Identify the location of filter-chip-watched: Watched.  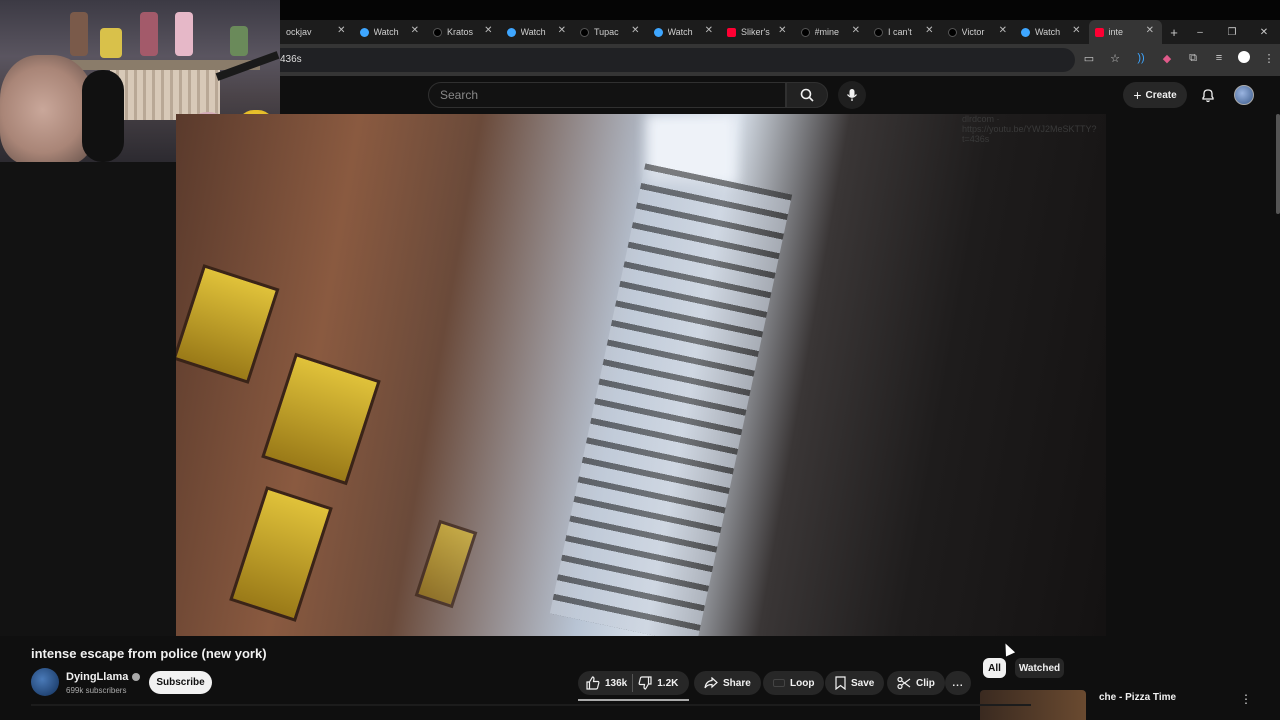
(1039, 668).